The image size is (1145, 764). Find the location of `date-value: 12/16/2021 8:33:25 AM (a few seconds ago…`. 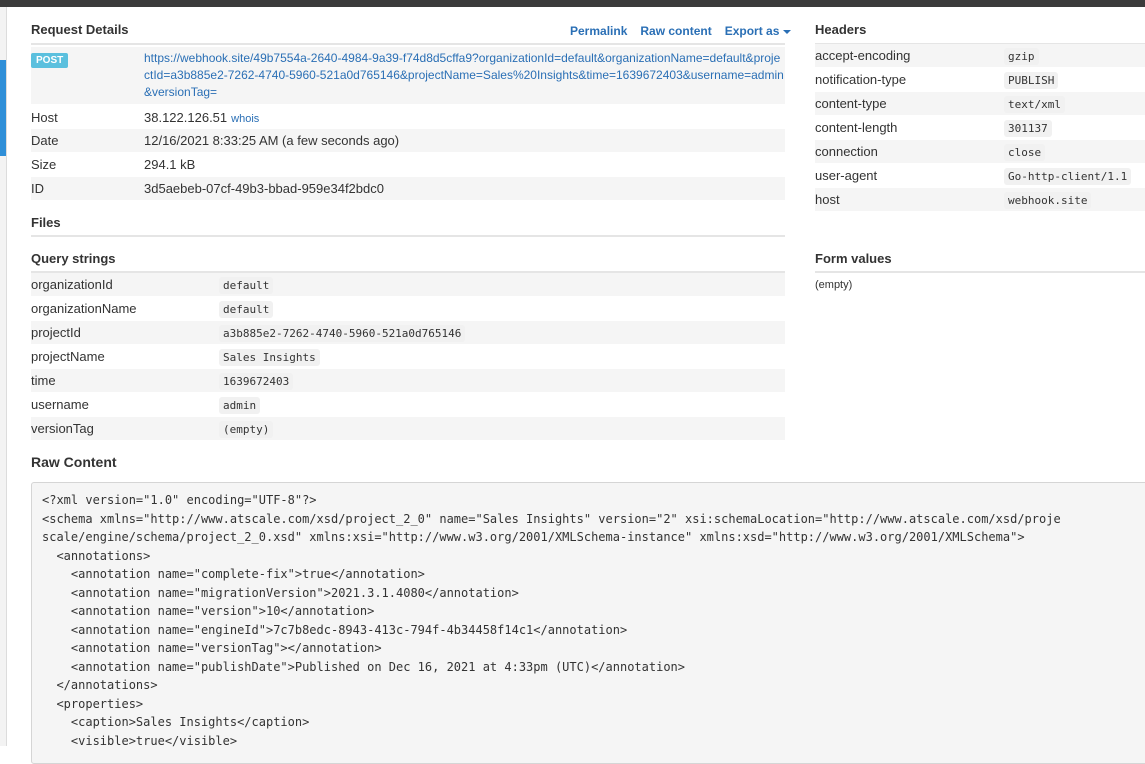

date-value: 12/16/2021 8:33:25 AM (a few seconds ago… is located at coordinates (272, 140).